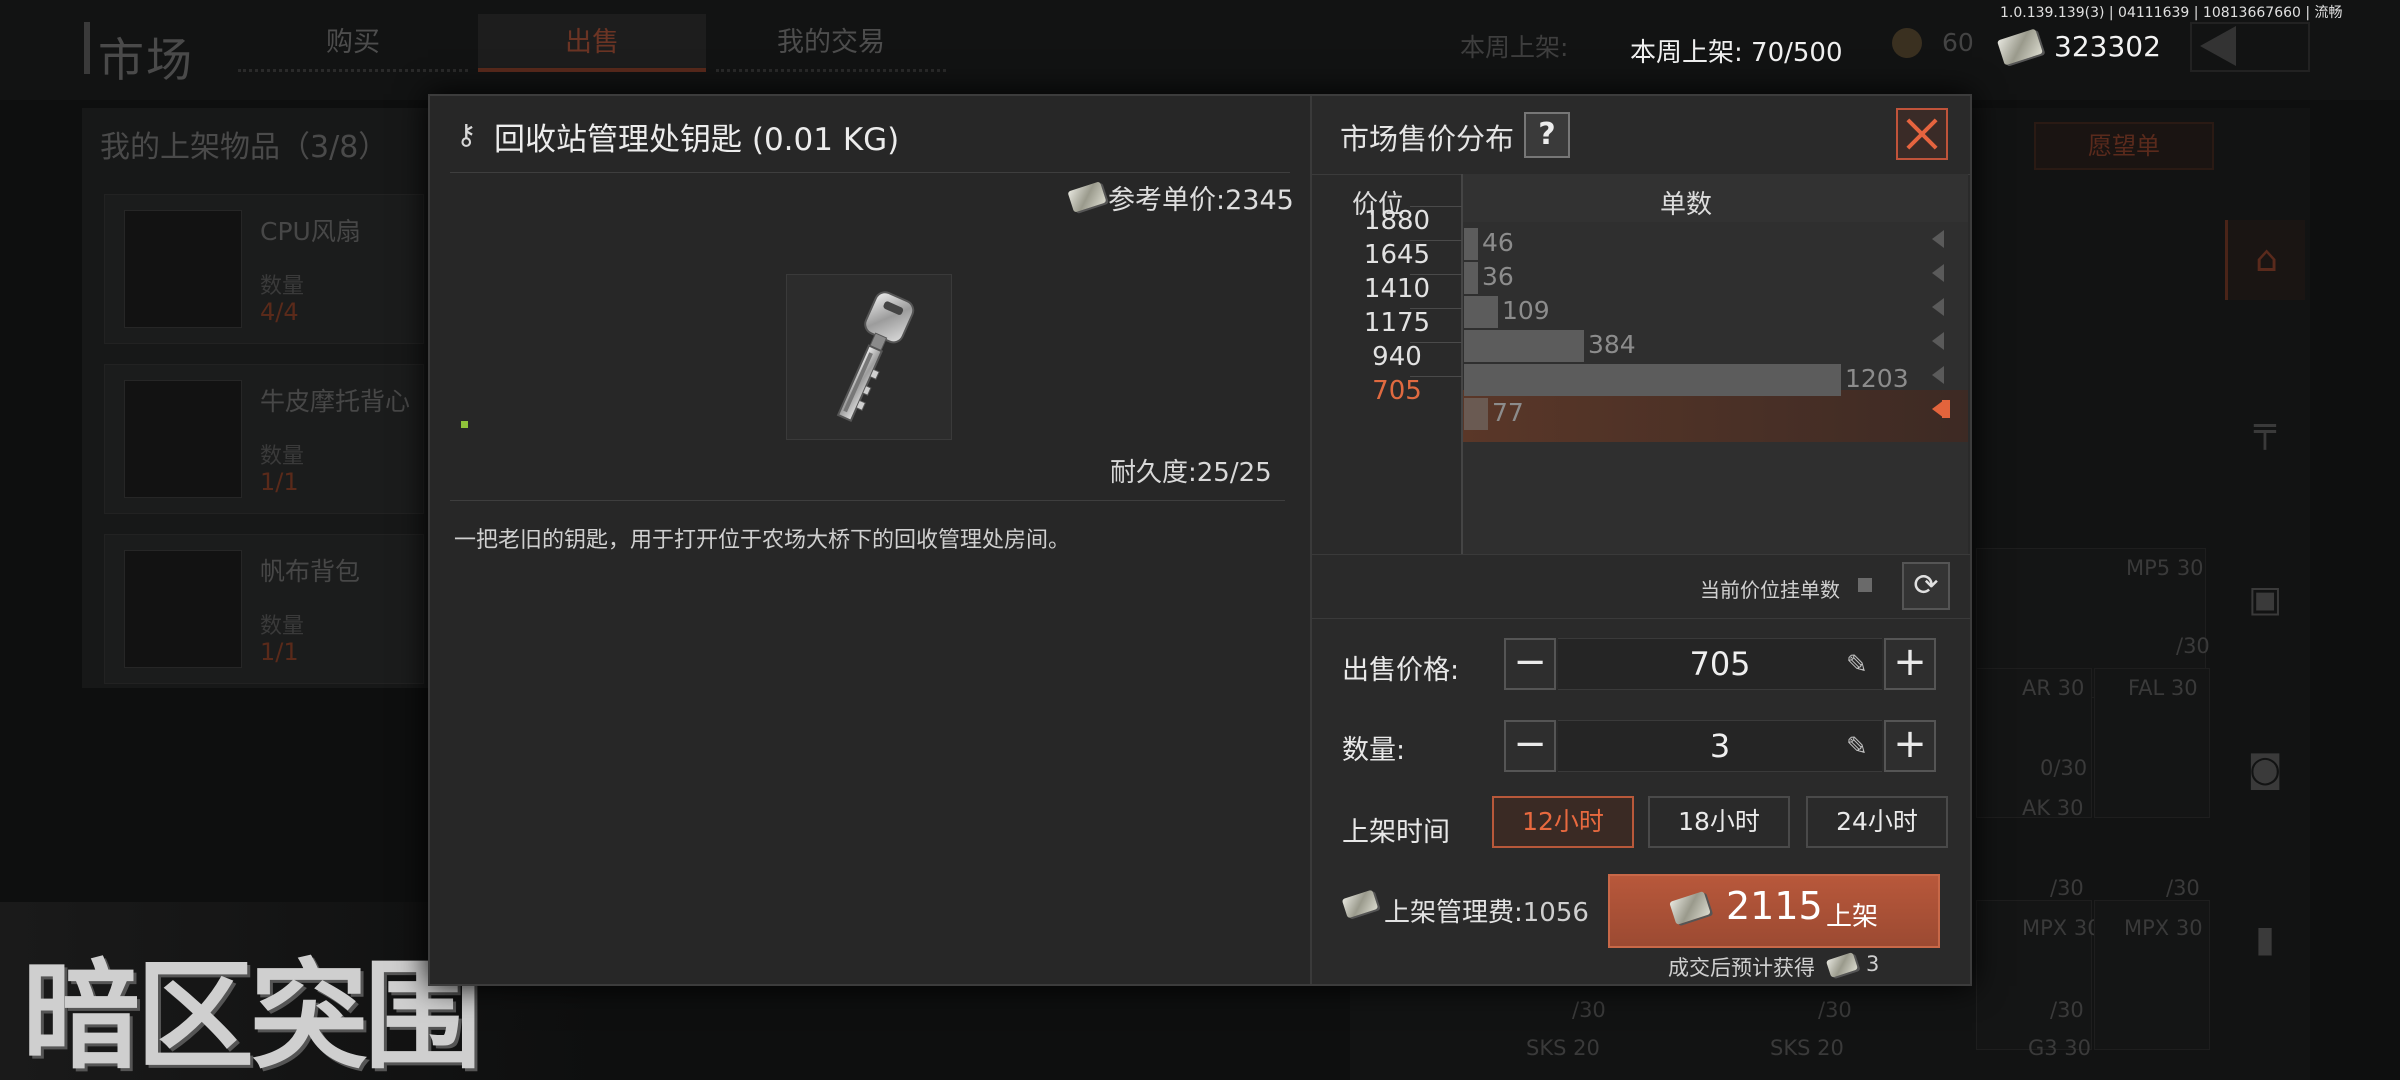  I want to click on shirt-icon: ◙, so click(2265, 770).